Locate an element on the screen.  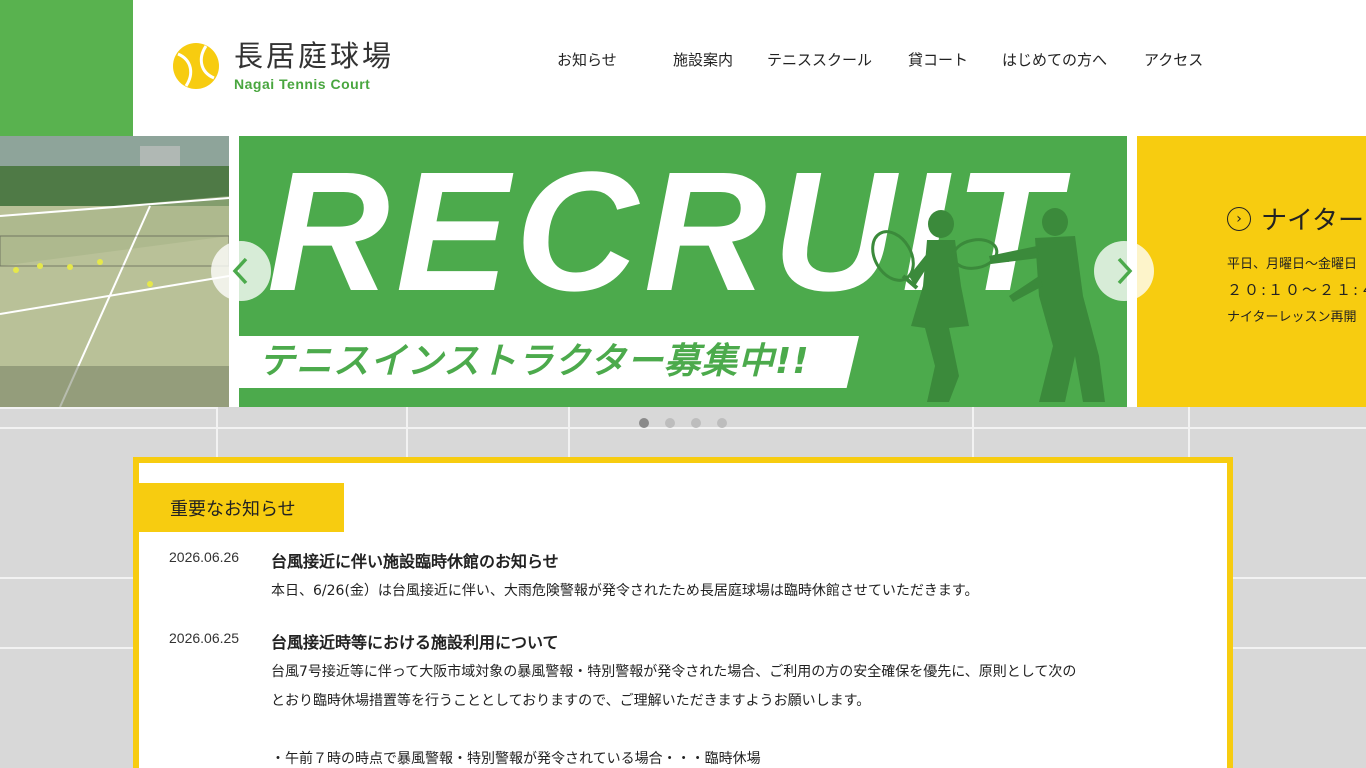
slider-next-button is located at coordinates (1124, 271).